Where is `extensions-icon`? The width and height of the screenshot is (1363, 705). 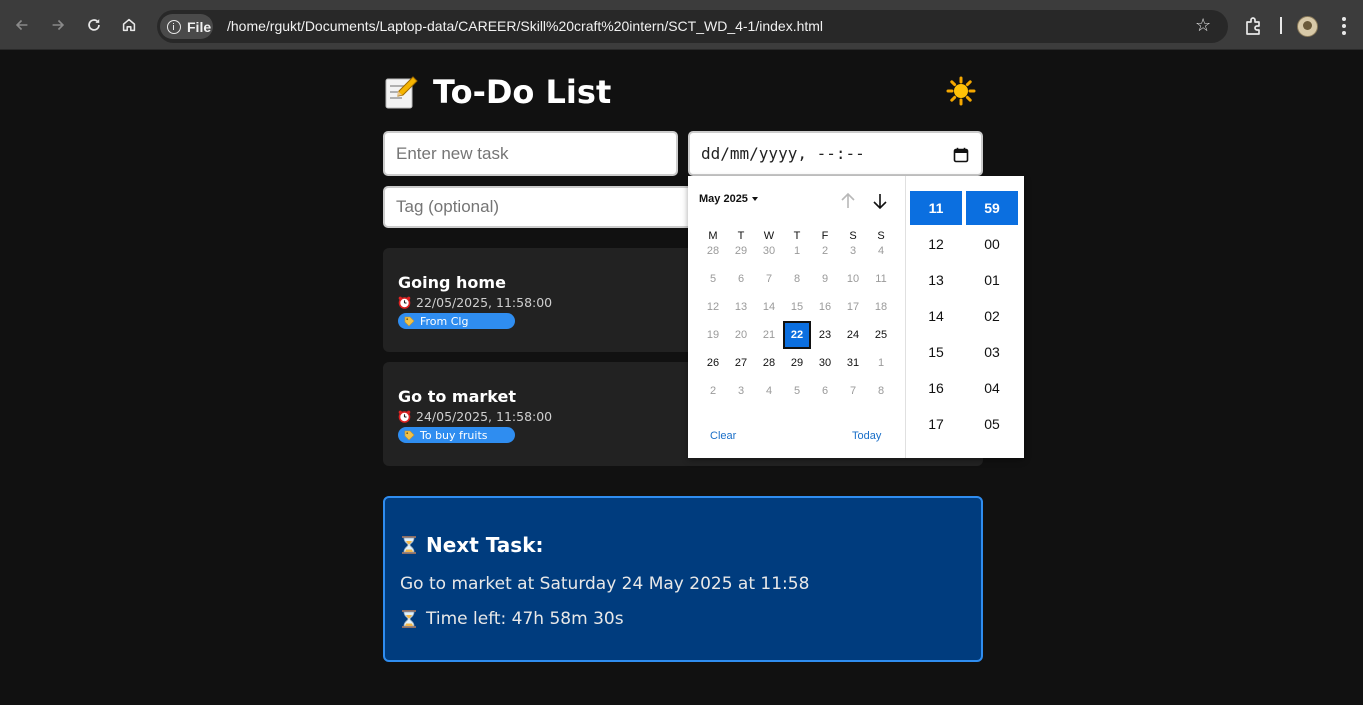
extensions-icon is located at coordinates (1254, 26).